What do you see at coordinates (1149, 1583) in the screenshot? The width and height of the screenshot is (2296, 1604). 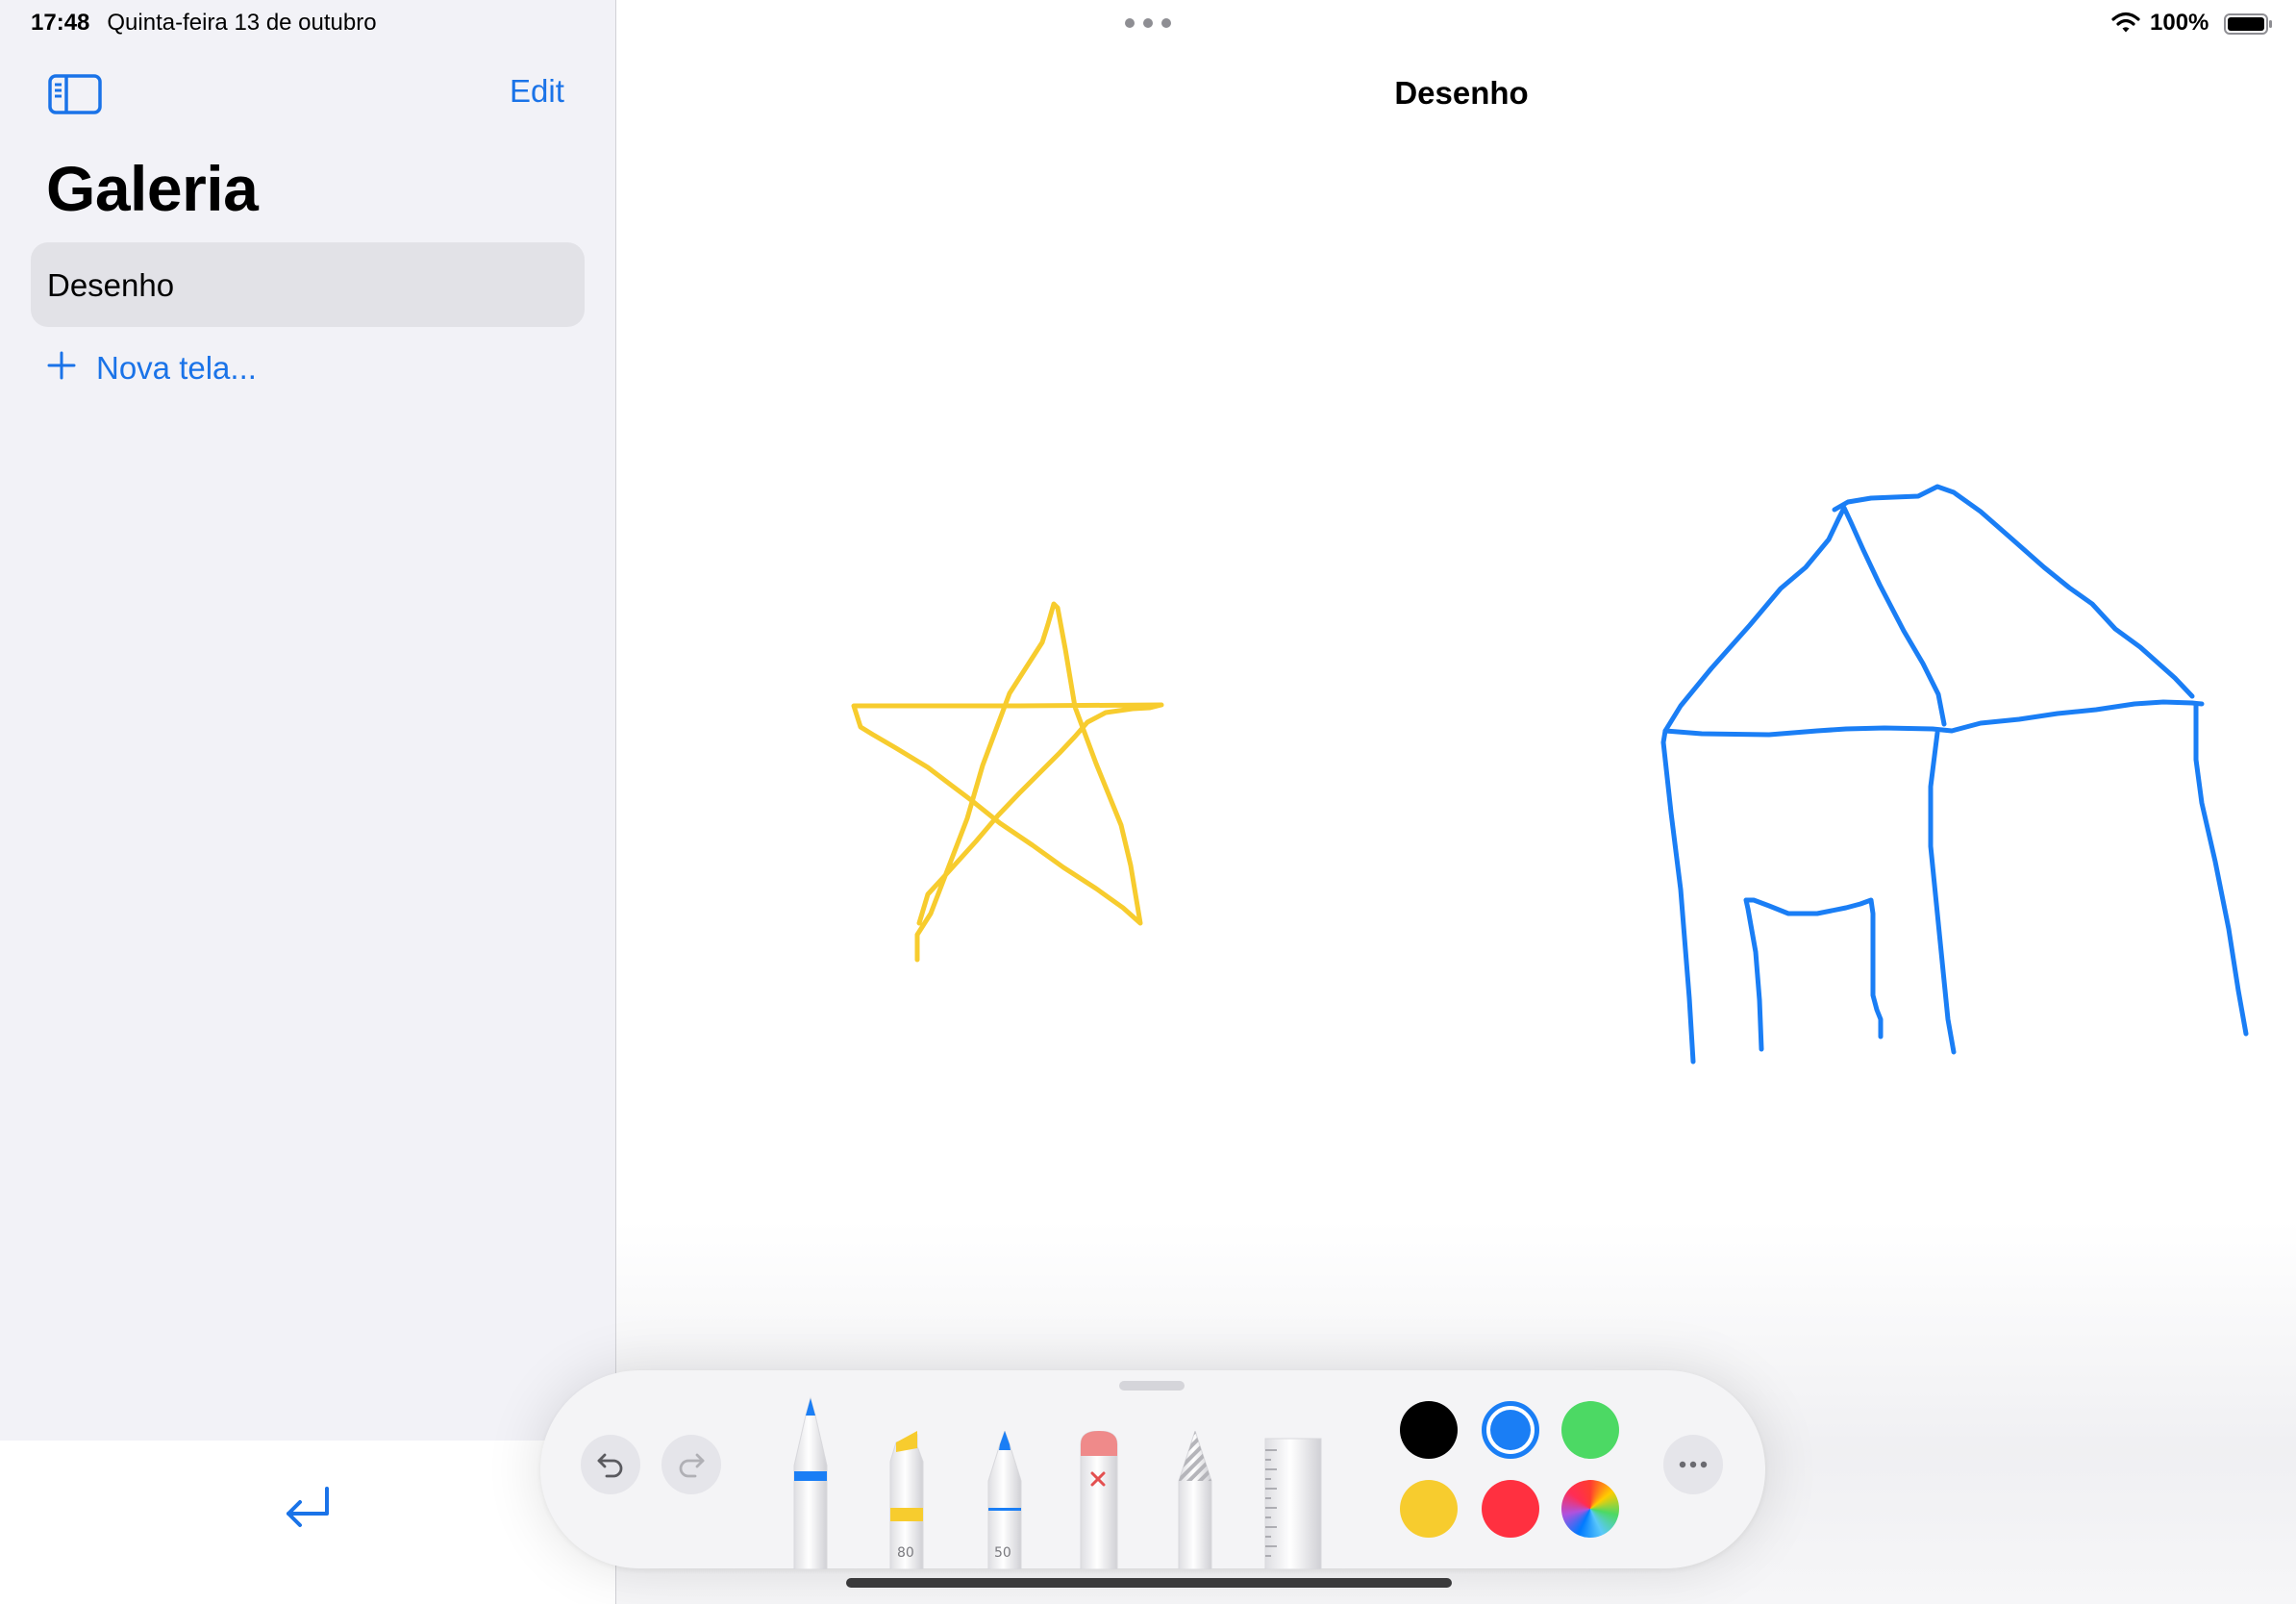 I see `home-indicator` at bounding box center [1149, 1583].